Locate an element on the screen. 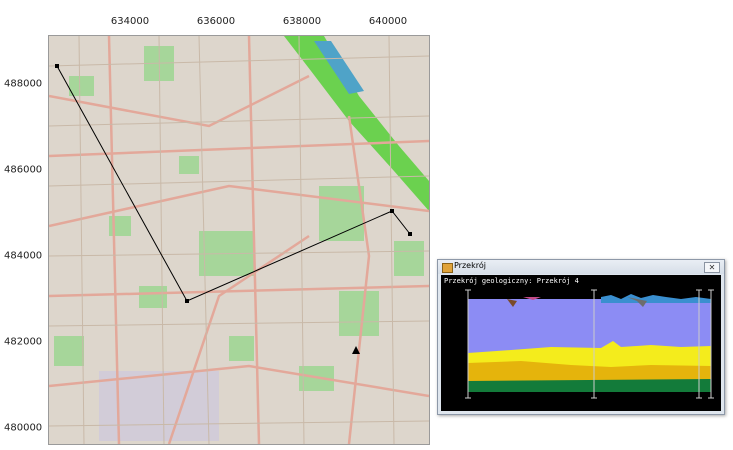 The width and height of the screenshot is (733, 450). cross-section-view: Przekrój geologiczny: Przekrój 4 is located at coordinates (581, 343).